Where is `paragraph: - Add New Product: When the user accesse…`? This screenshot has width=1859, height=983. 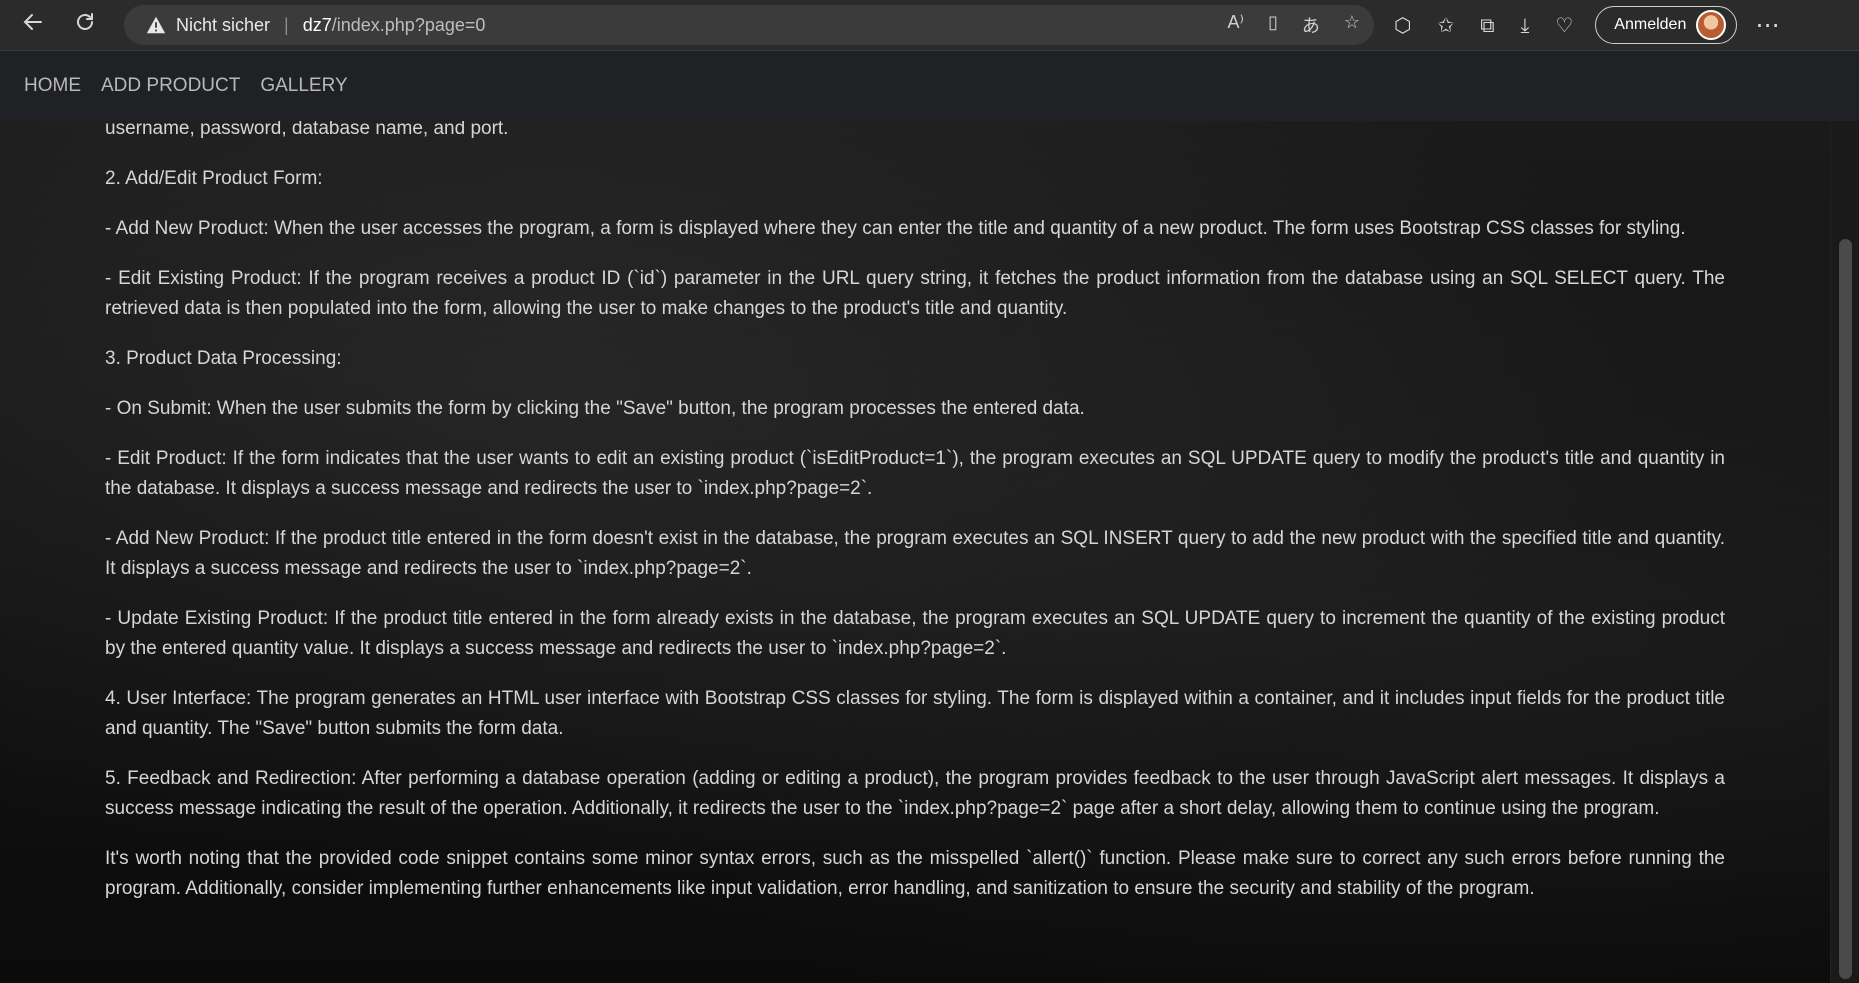
paragraph: - Add New Product: When the user accesse… is located at coordinates (895, 228).